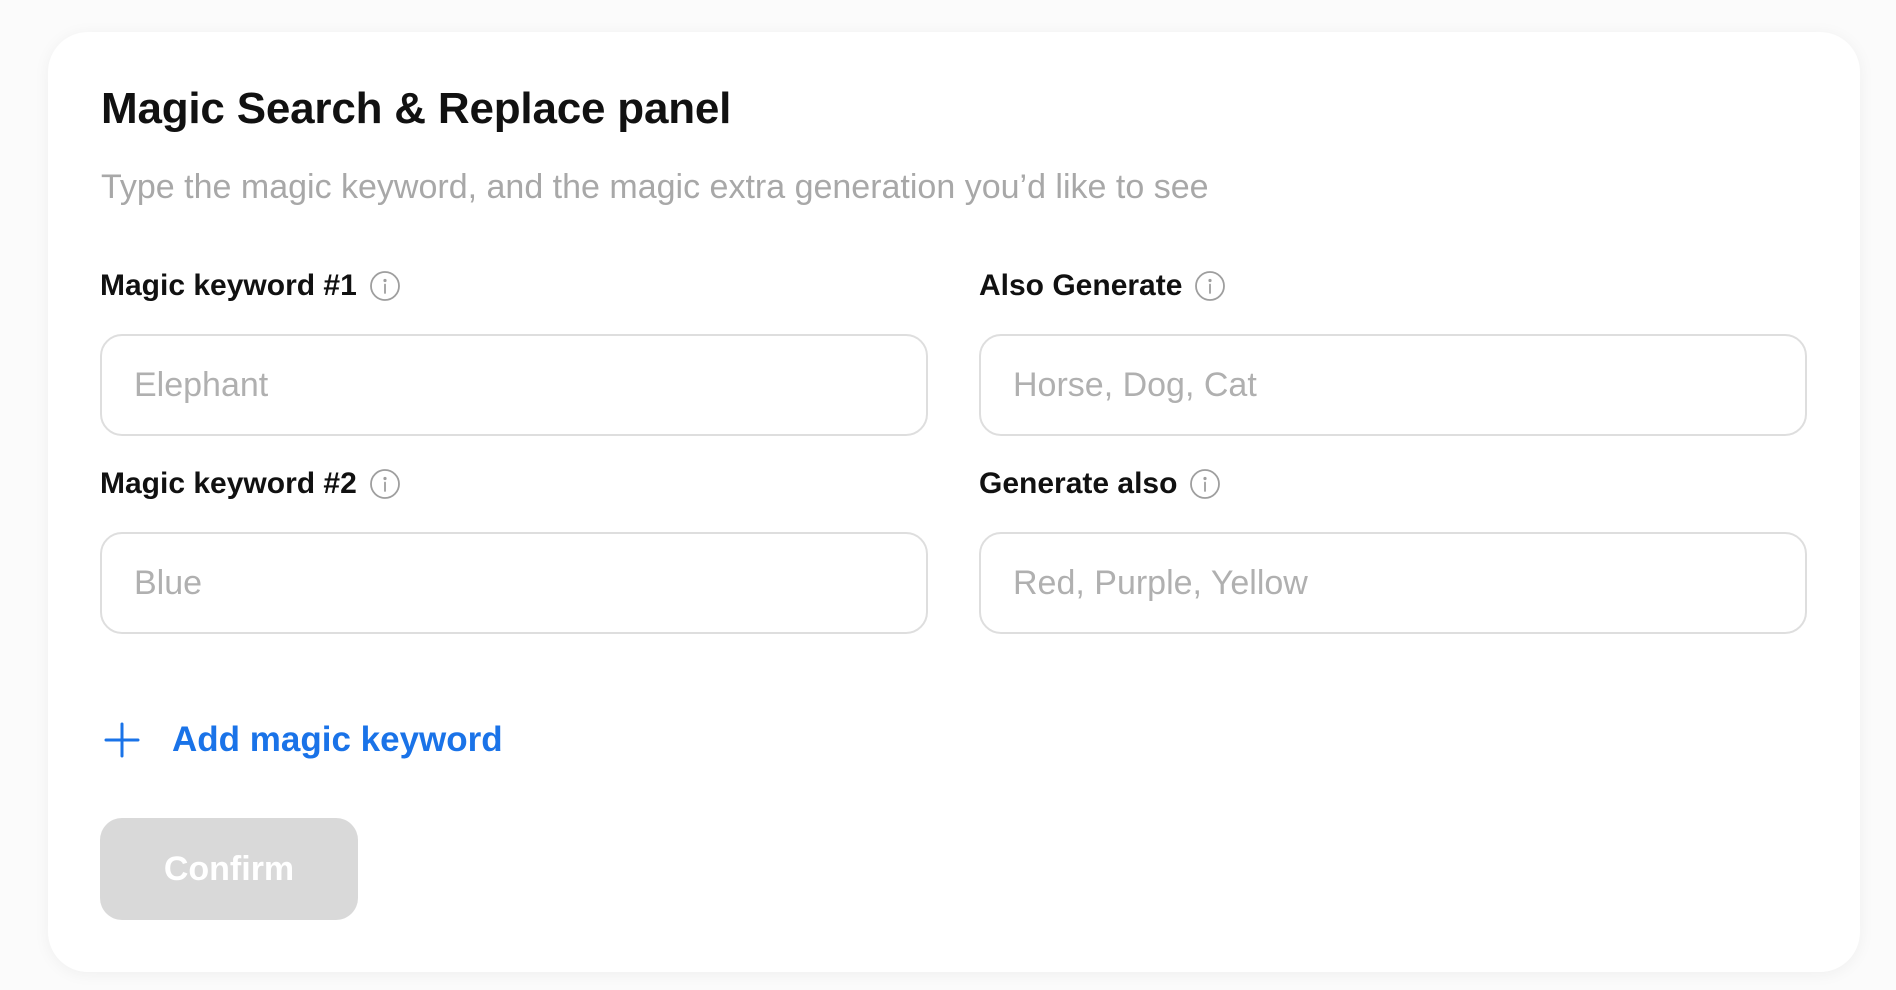  What do you see at coordinates (416, 108) in the screenshot?
I see `panel-title: Magic Search & Replace panel` at bounding box center [416, 108].